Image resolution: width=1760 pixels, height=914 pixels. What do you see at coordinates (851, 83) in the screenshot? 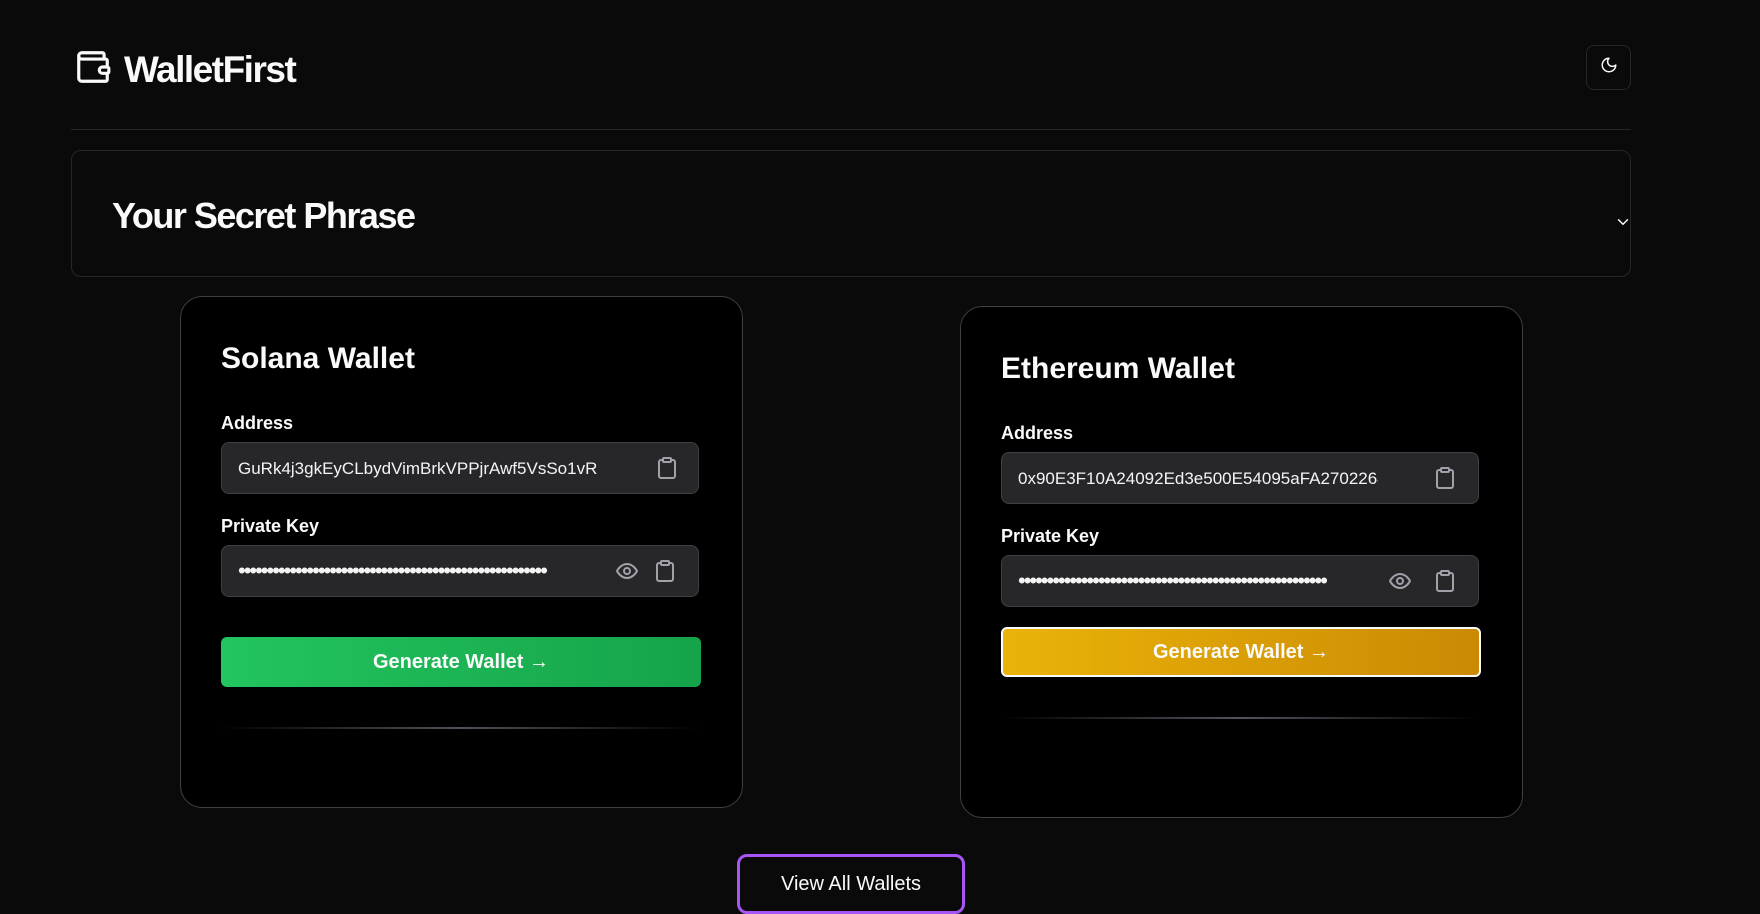
I see `header: WalletFirst` at bounding box center [851, 83].